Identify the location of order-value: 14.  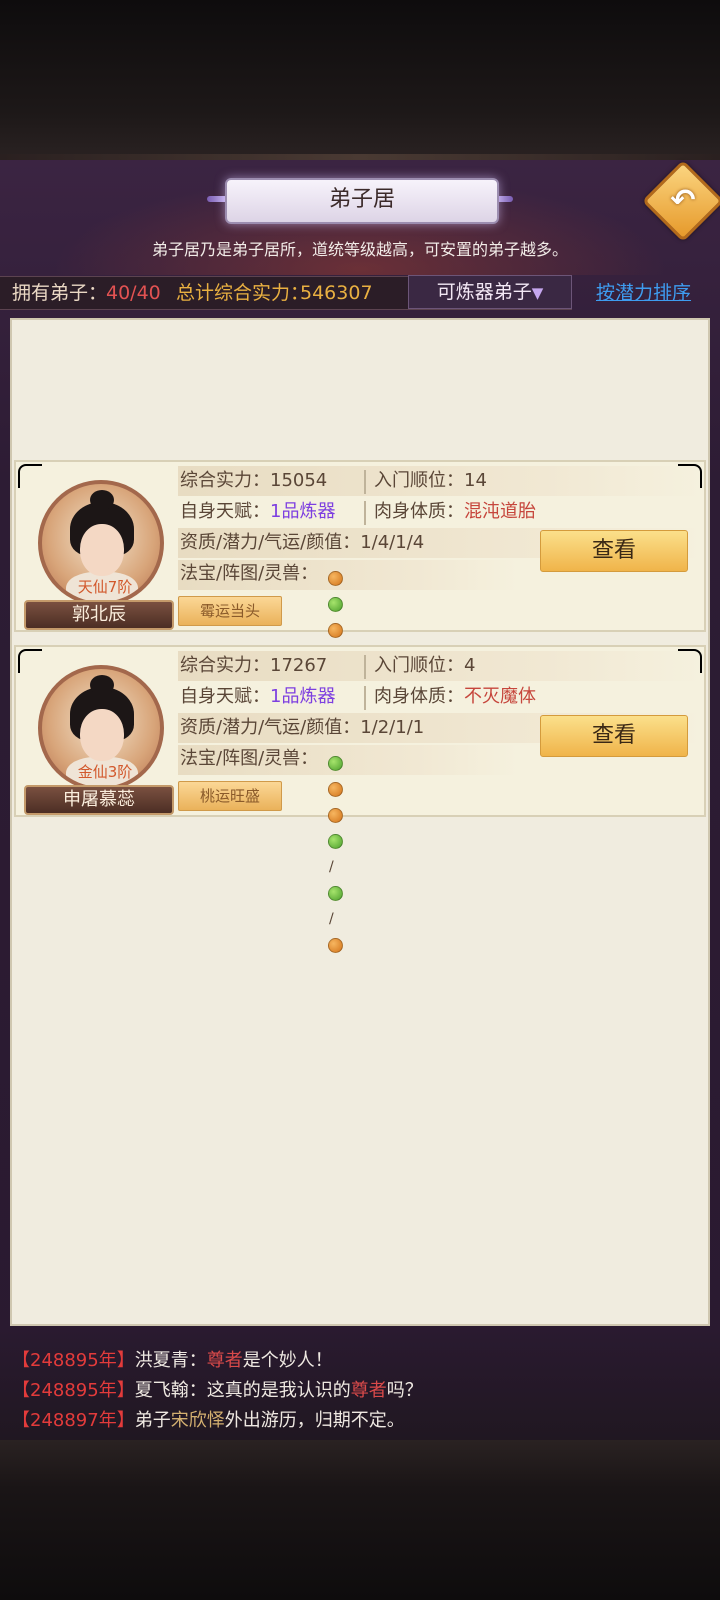
(475, 480).